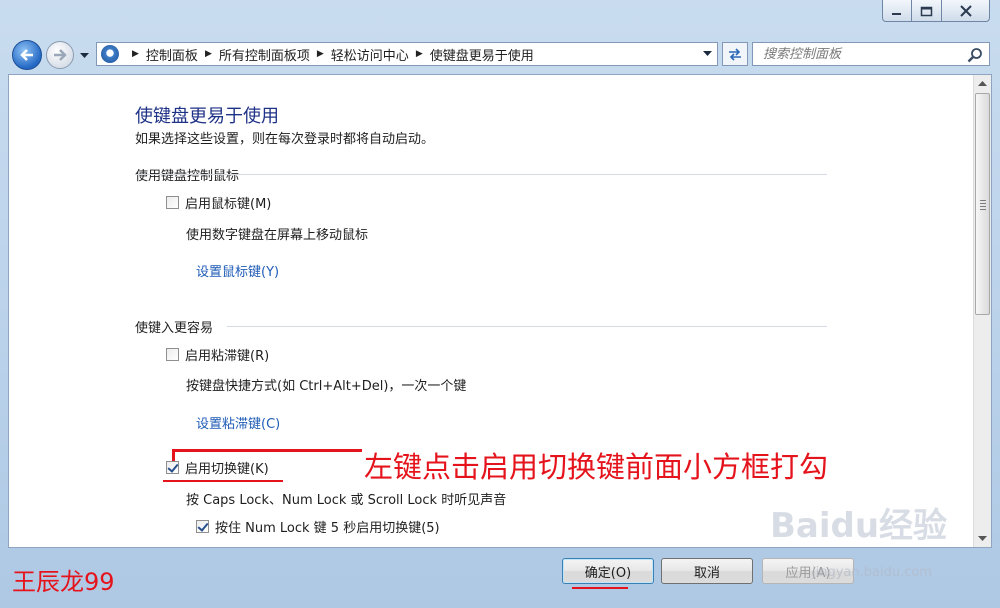 The height and width of the screenshot is (608, 1000). What do you see at coordinates (872, 572) in the screenshot?
I see `baidu-watermark-url: jingyan.baidu.com` at bounding box center [872, 572].